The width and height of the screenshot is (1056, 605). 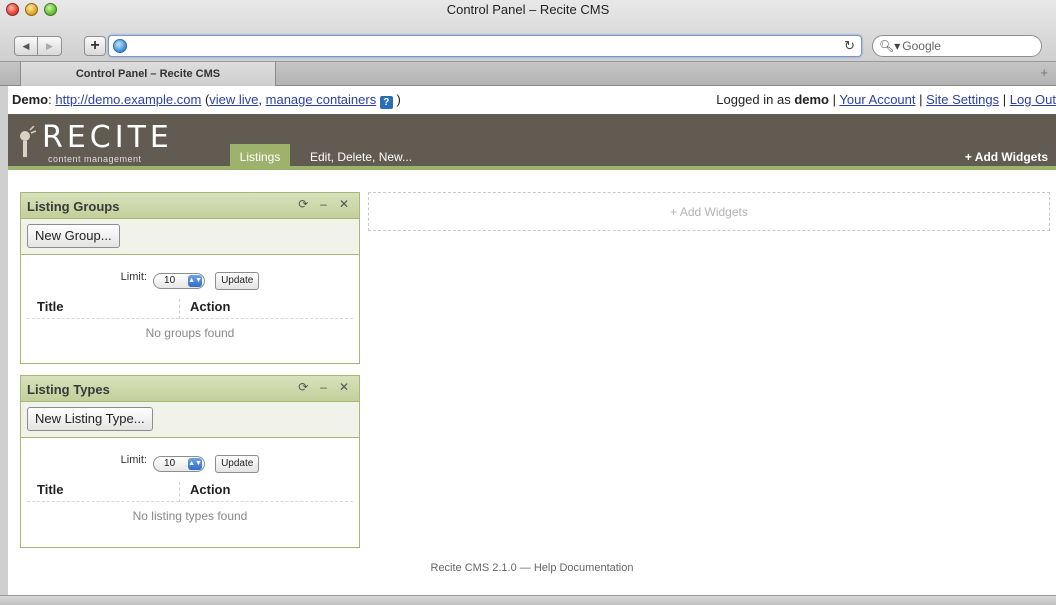 What do you see at coordinates (50, 46) in the screenshot?
I see `forward-button: ▶` at bounding box center [50, 46].